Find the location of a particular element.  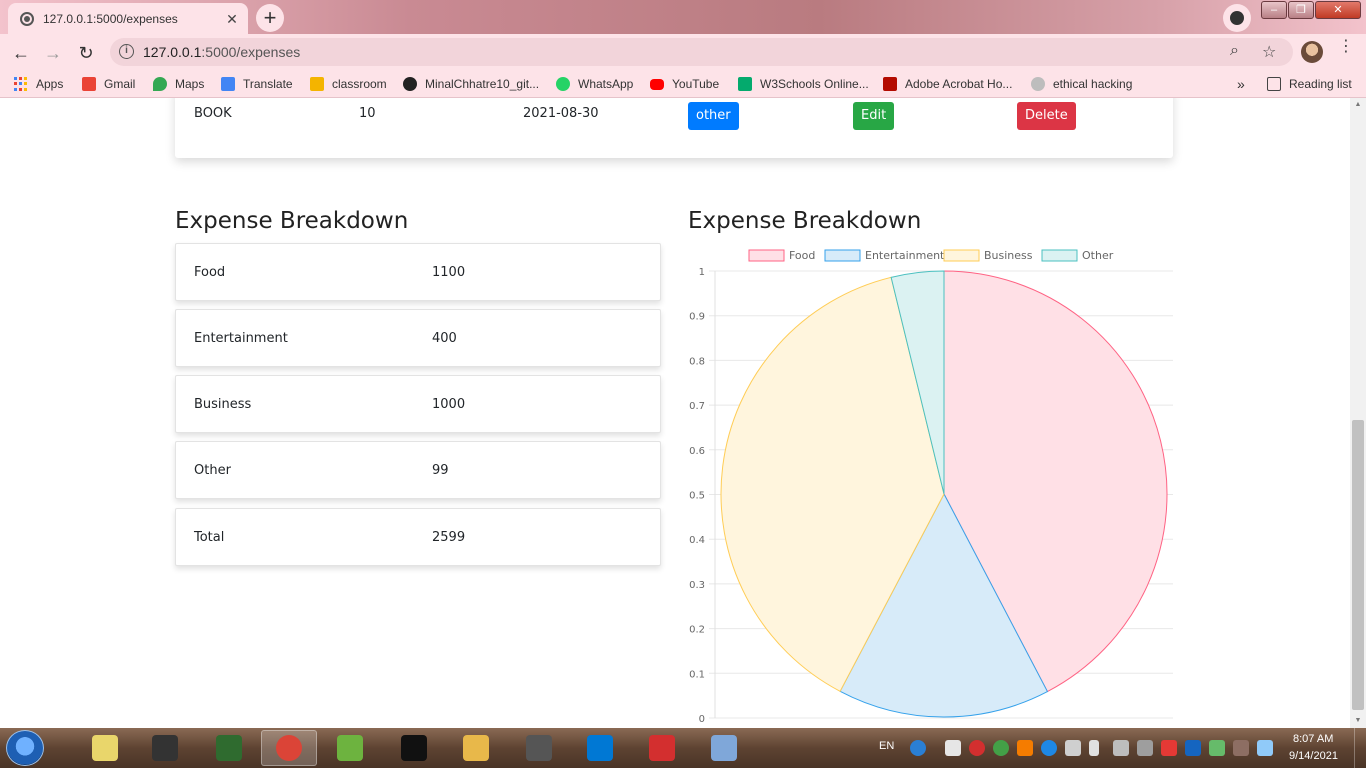

antivirus-icon is located at coordinates (977, 748).